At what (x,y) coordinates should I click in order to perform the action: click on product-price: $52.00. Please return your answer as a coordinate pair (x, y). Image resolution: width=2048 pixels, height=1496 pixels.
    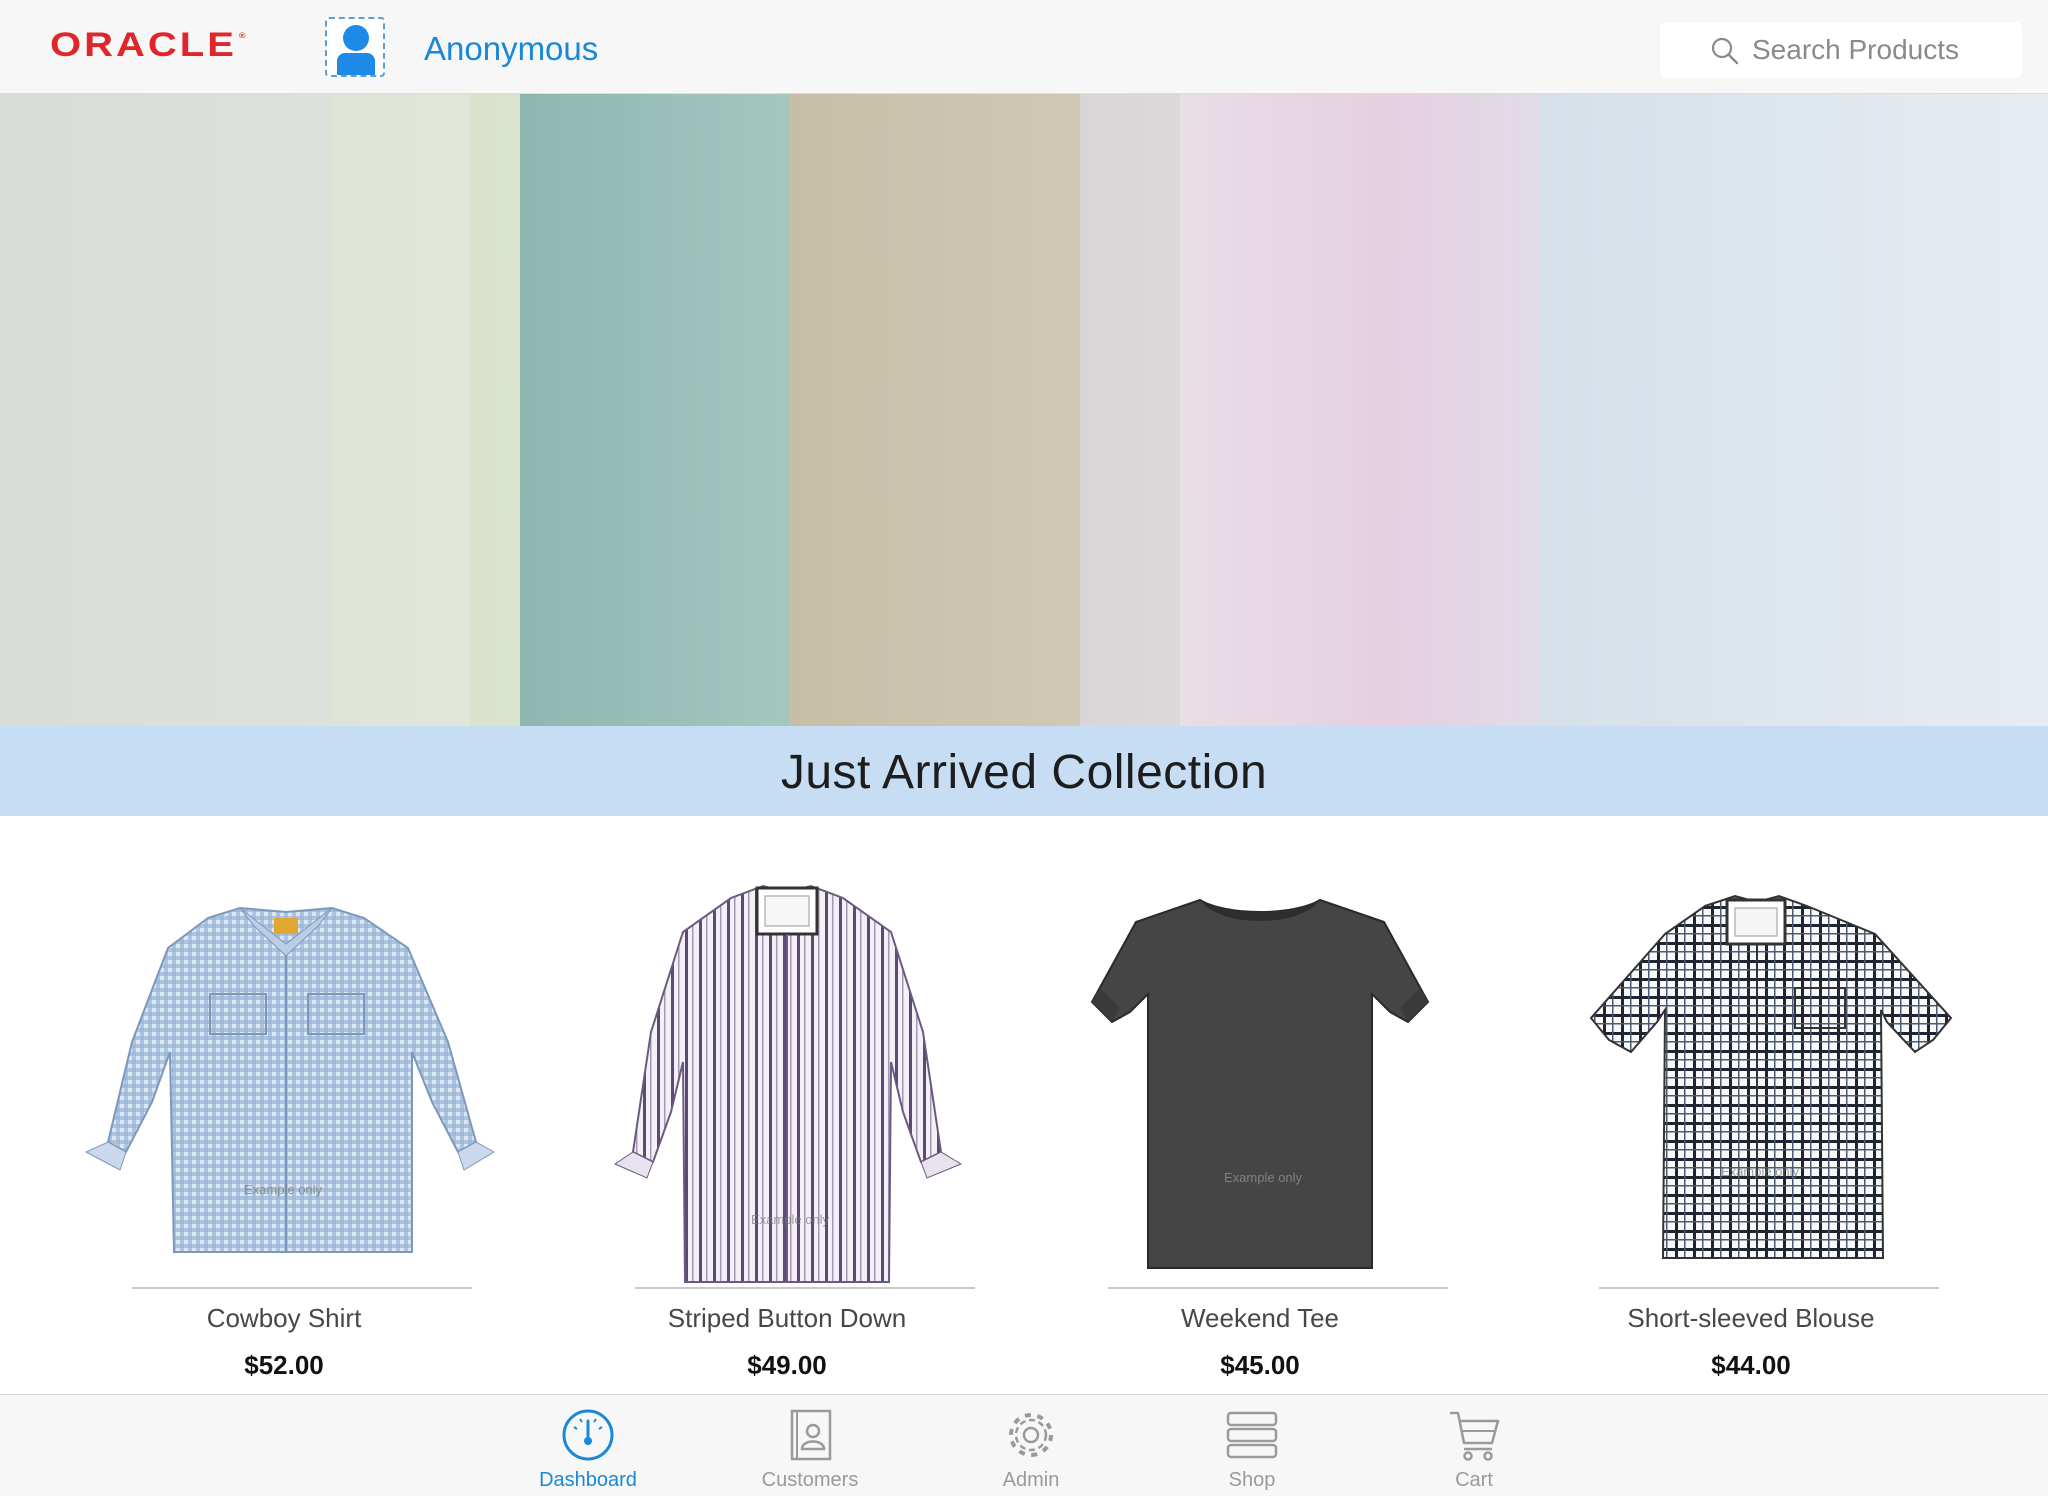
    Looking at the image, I should click on (284, 1365).